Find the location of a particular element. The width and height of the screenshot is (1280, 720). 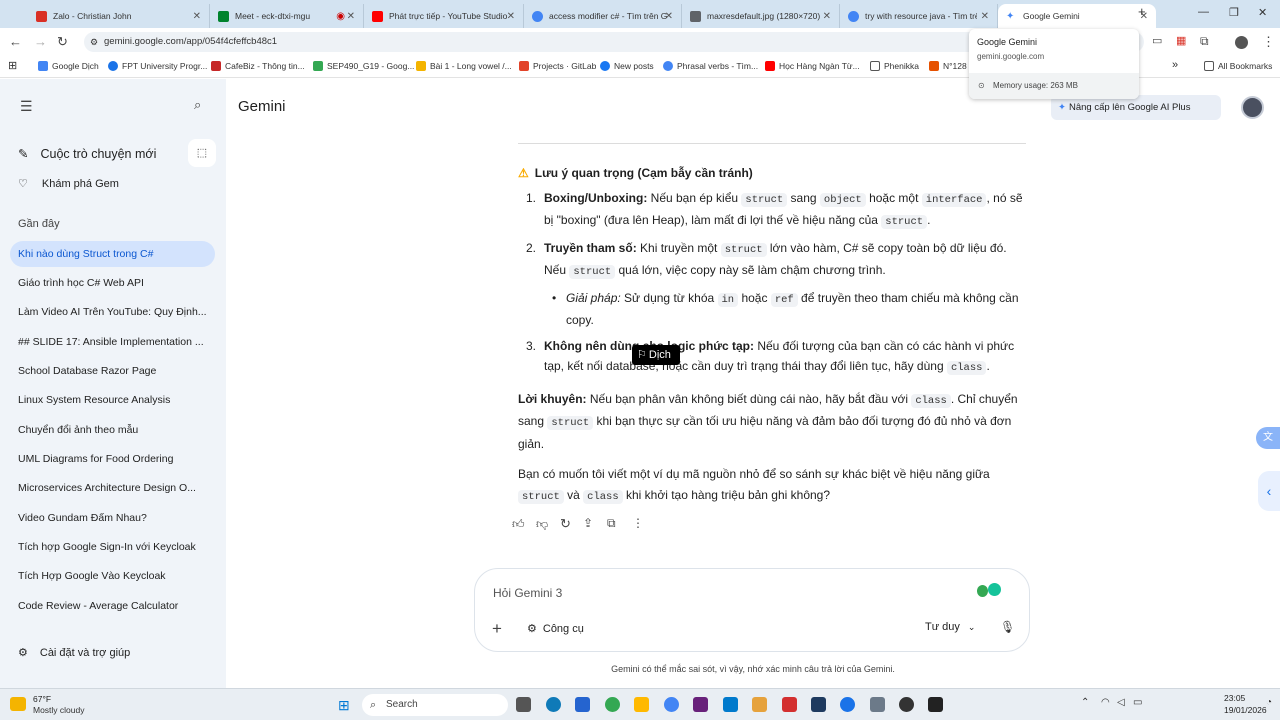

chevron-up-icon: ⌃ is located at coordinates (1085, 702).